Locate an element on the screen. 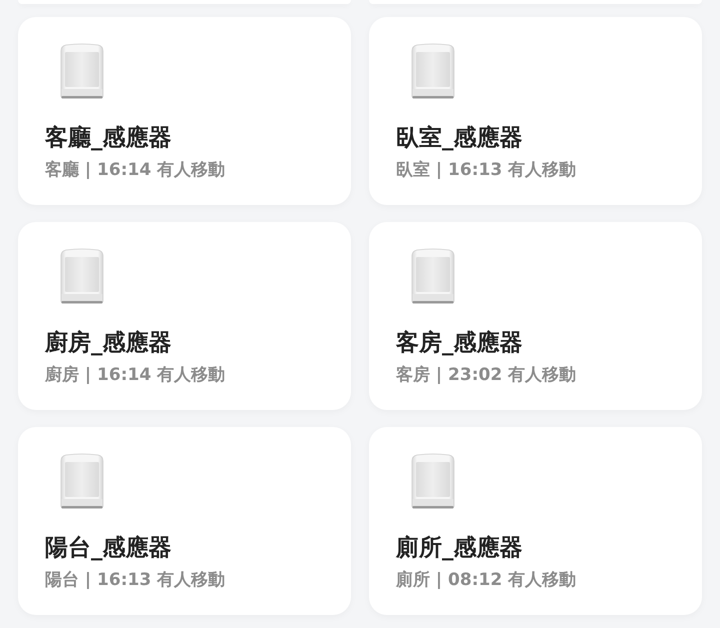  device-status: 客廳 | 16:14 有人移動 is located at coordinates (135, 170).